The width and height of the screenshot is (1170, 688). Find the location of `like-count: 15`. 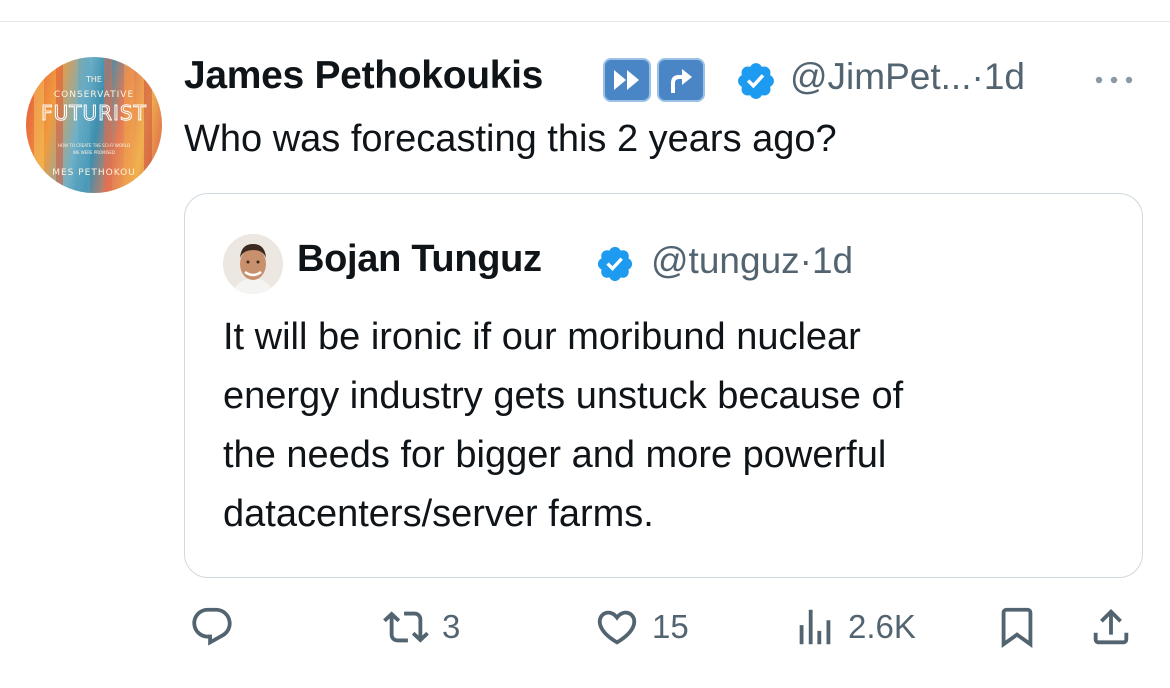

like-count: 15 is located at coordinates (670, 626).